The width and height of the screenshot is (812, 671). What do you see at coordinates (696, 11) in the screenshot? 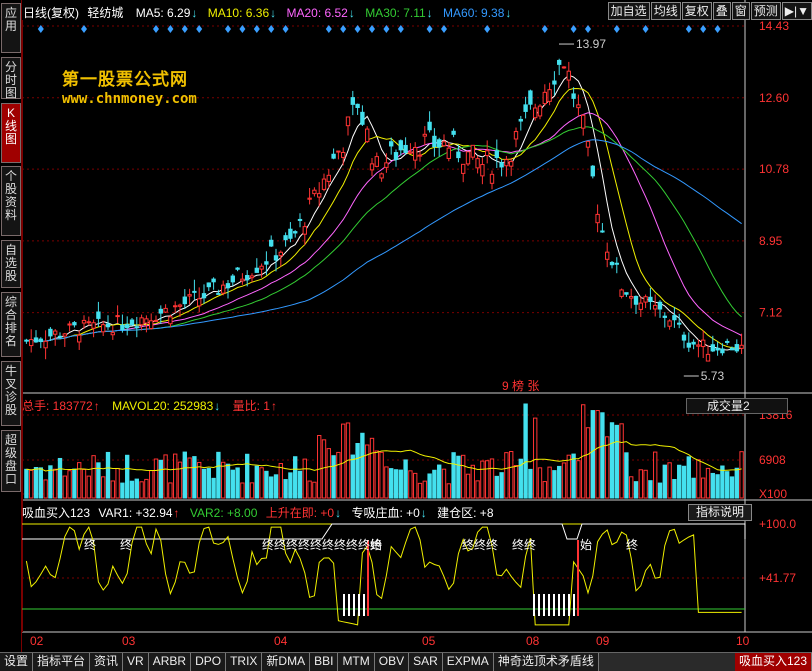
I see `toolbar-button-2: 复权` at bounding box center [696, 11].